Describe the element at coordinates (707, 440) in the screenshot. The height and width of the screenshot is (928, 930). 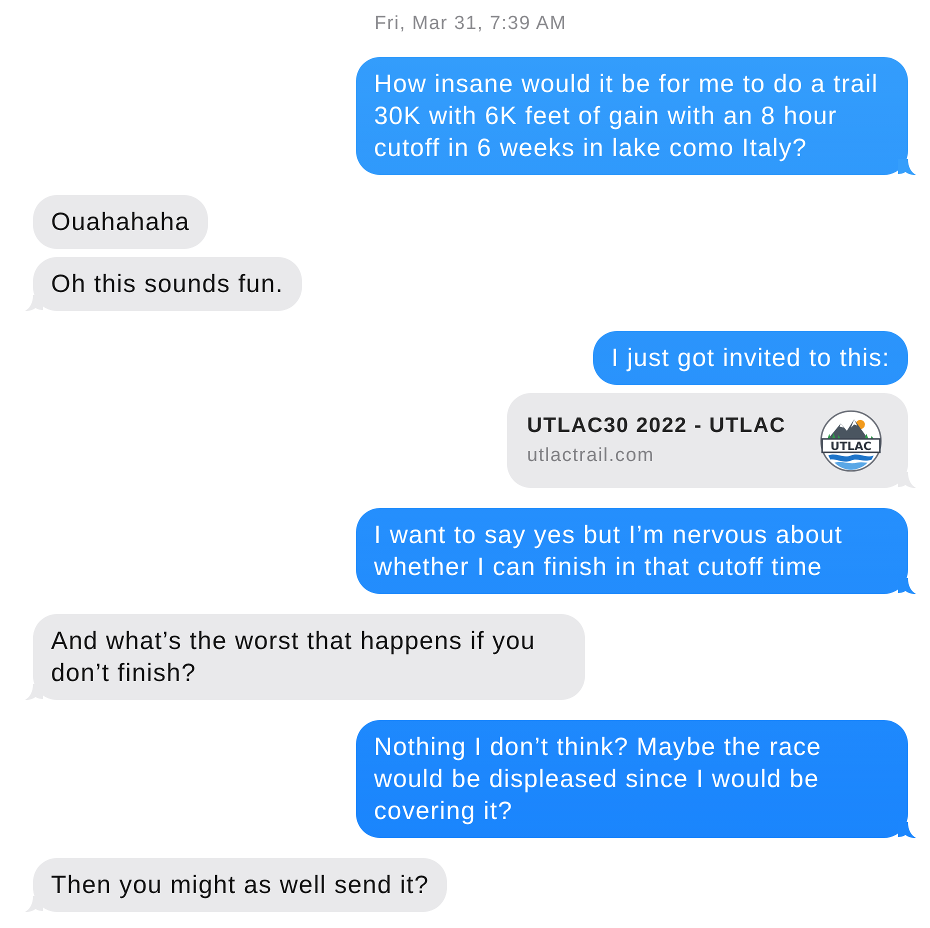
I see `link-preview: UTLAC30 2022 - UTLAC utlactrail.com UTLAC` at that location.